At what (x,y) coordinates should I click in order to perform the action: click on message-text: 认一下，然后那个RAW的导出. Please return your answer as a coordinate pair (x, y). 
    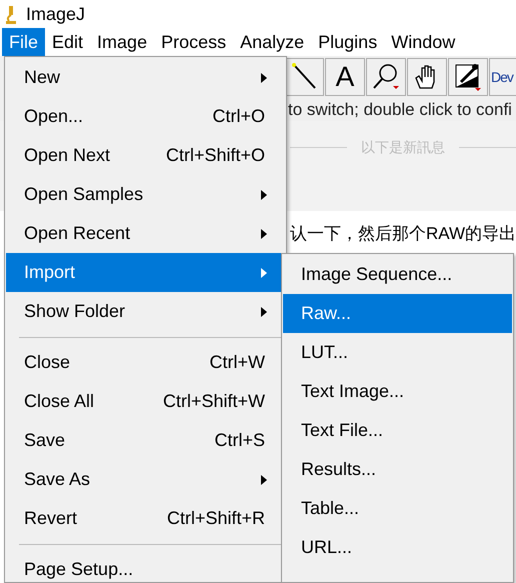
    Looking at the image, I should click on (403, 233).